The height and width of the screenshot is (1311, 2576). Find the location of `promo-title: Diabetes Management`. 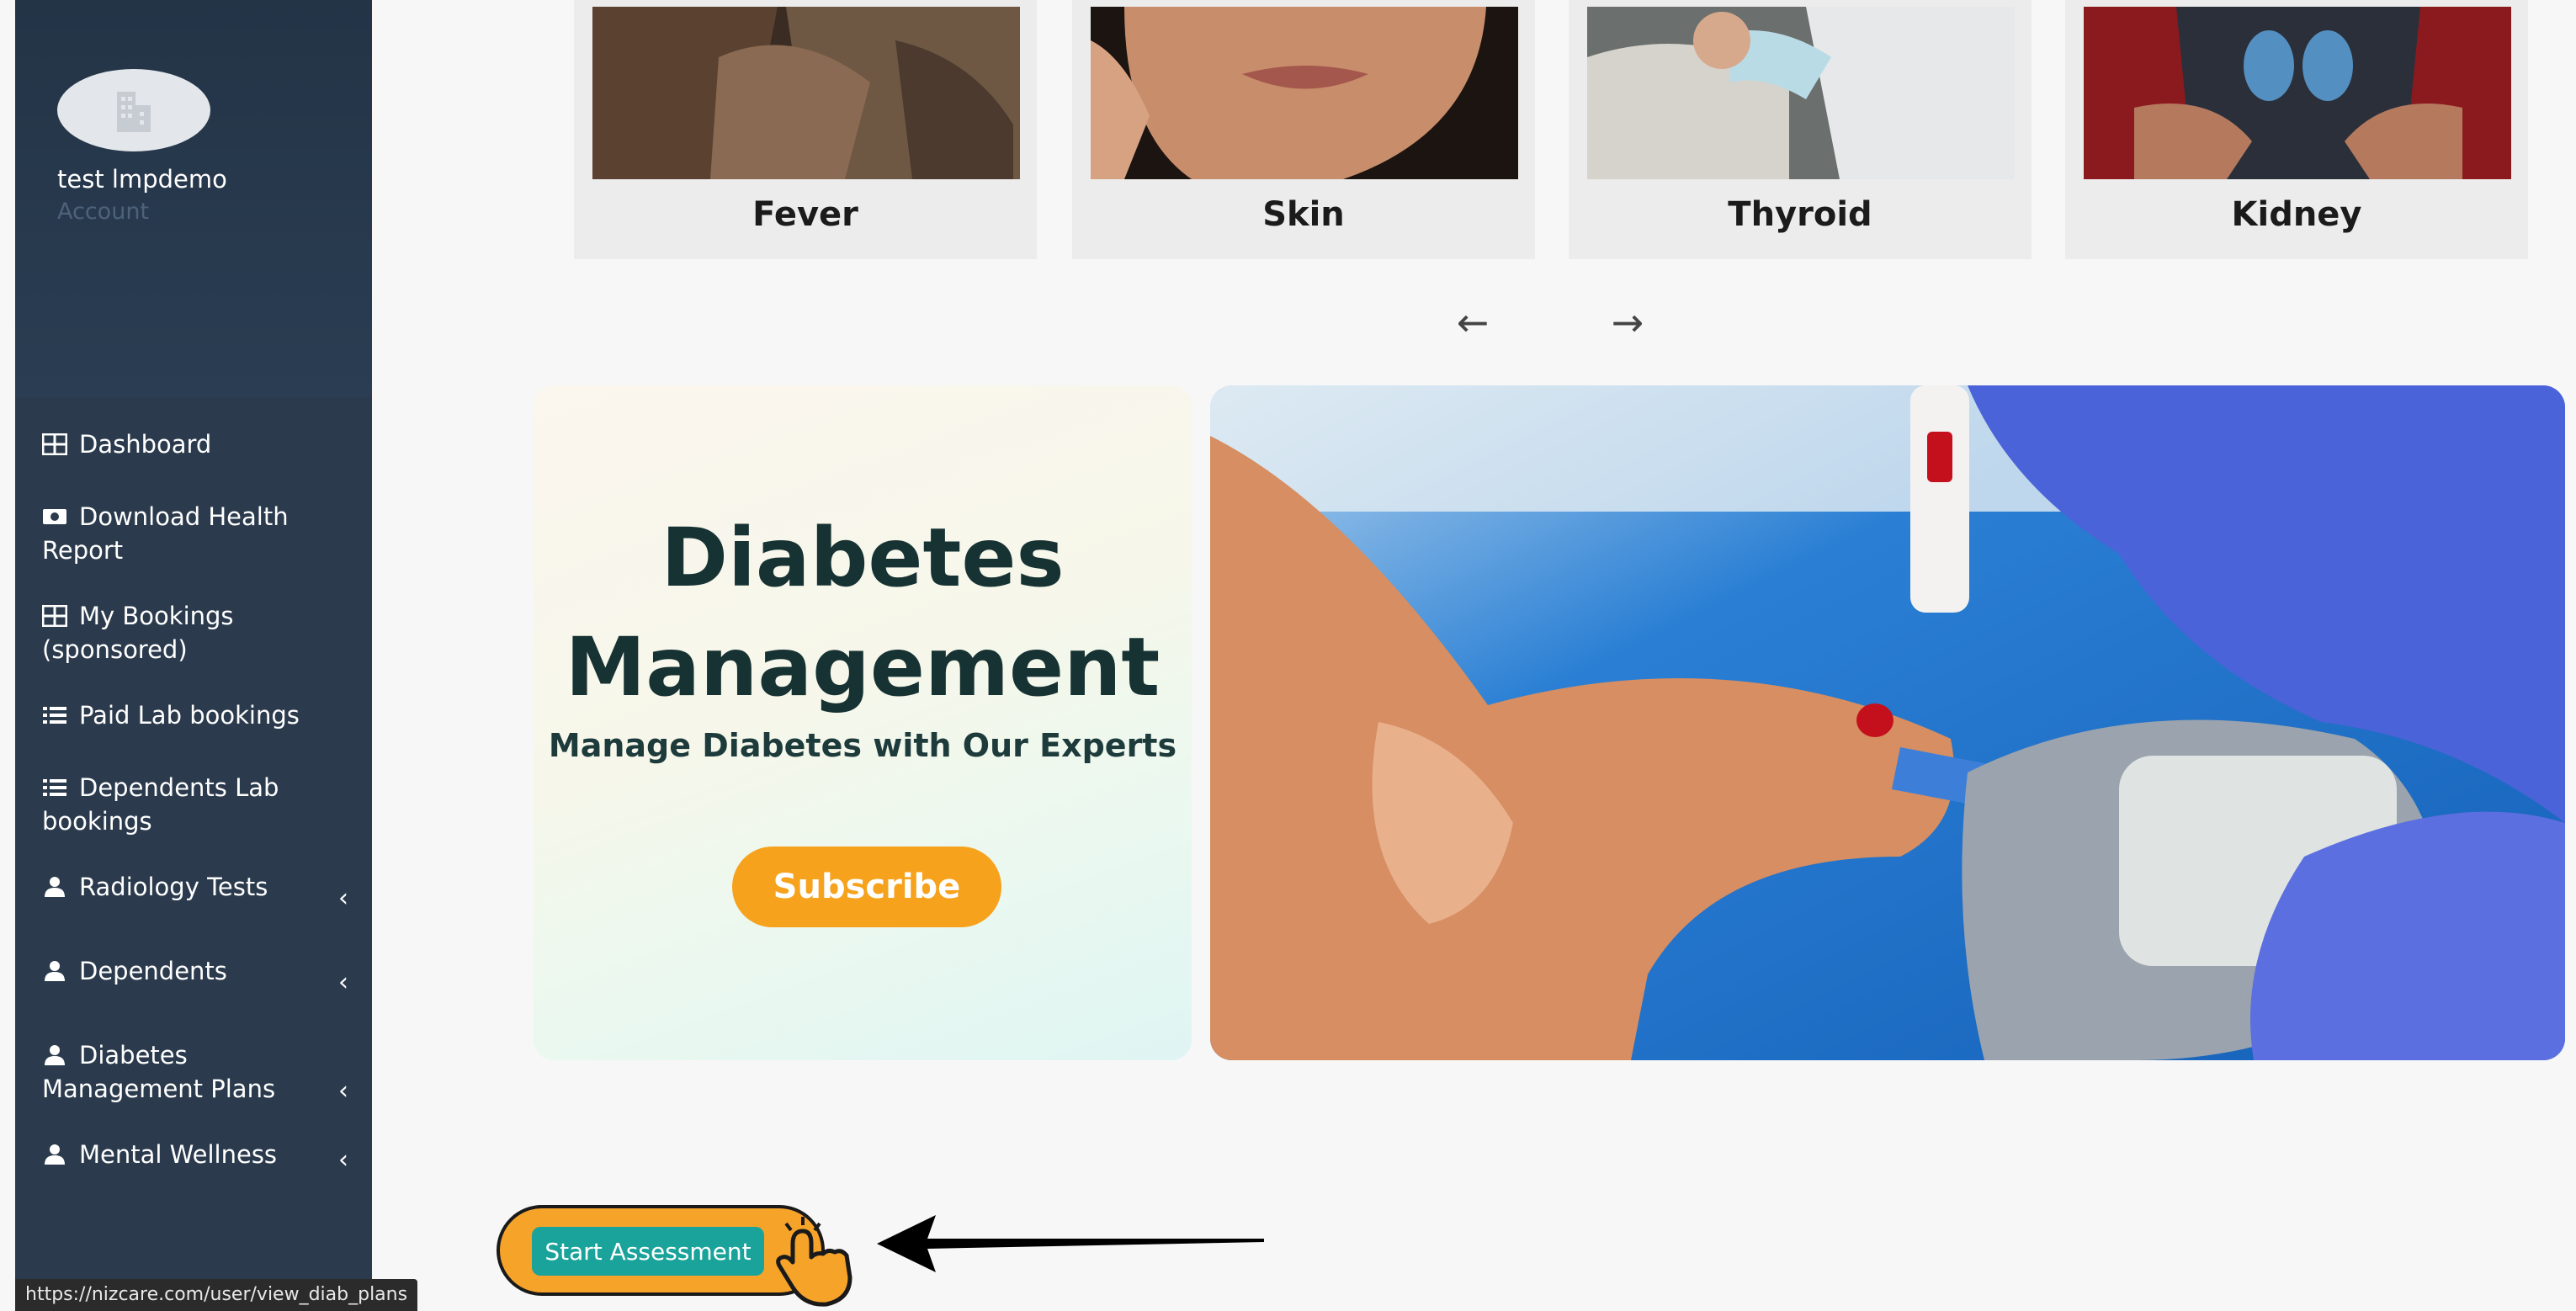

promo-title: Diabetes Management is located at coordinates (863, 612).